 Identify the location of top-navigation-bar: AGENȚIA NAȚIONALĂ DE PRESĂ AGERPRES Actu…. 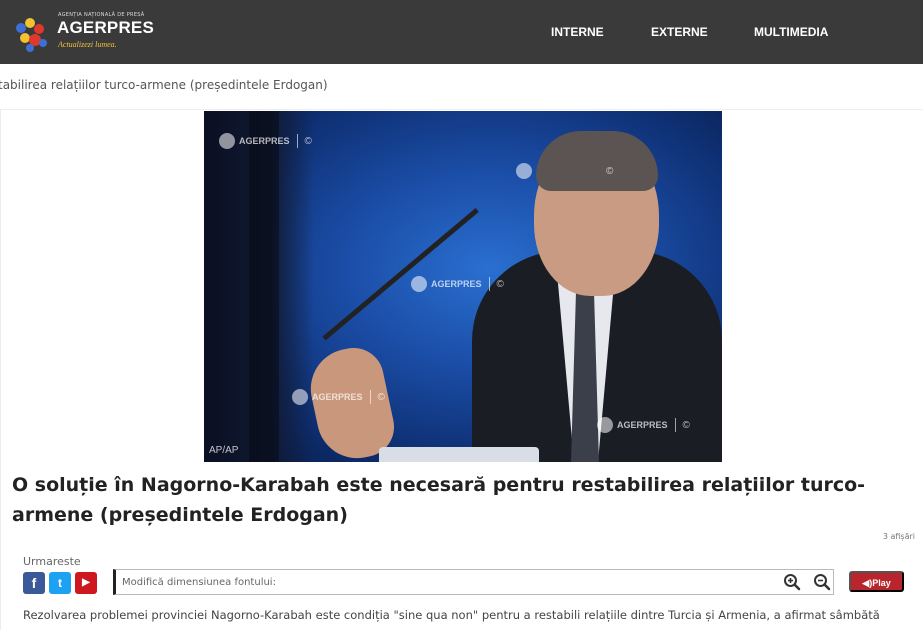
(461, 32).